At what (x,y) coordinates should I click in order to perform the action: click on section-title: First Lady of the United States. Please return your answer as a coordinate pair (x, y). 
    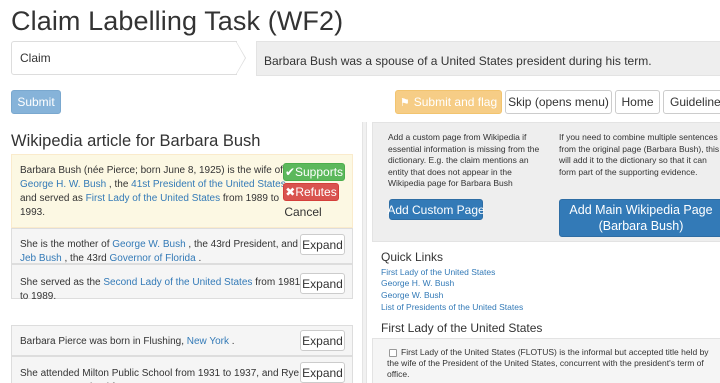
    Looking at the image, I should click on (462, 328).